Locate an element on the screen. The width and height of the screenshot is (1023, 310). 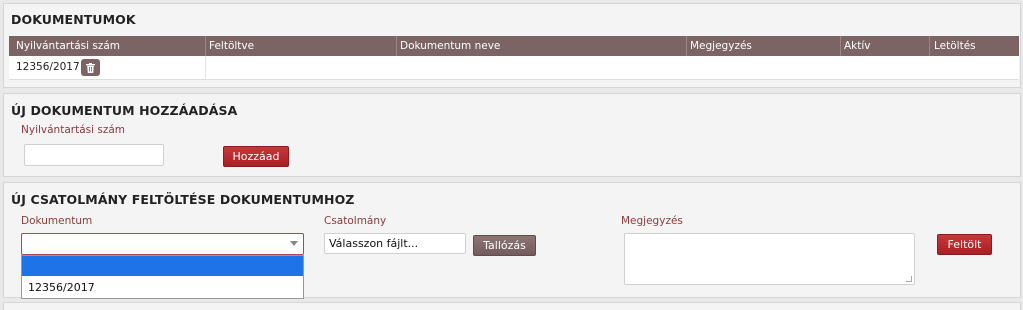
column-header-active: Aktív is located at coordinates (857, 46).